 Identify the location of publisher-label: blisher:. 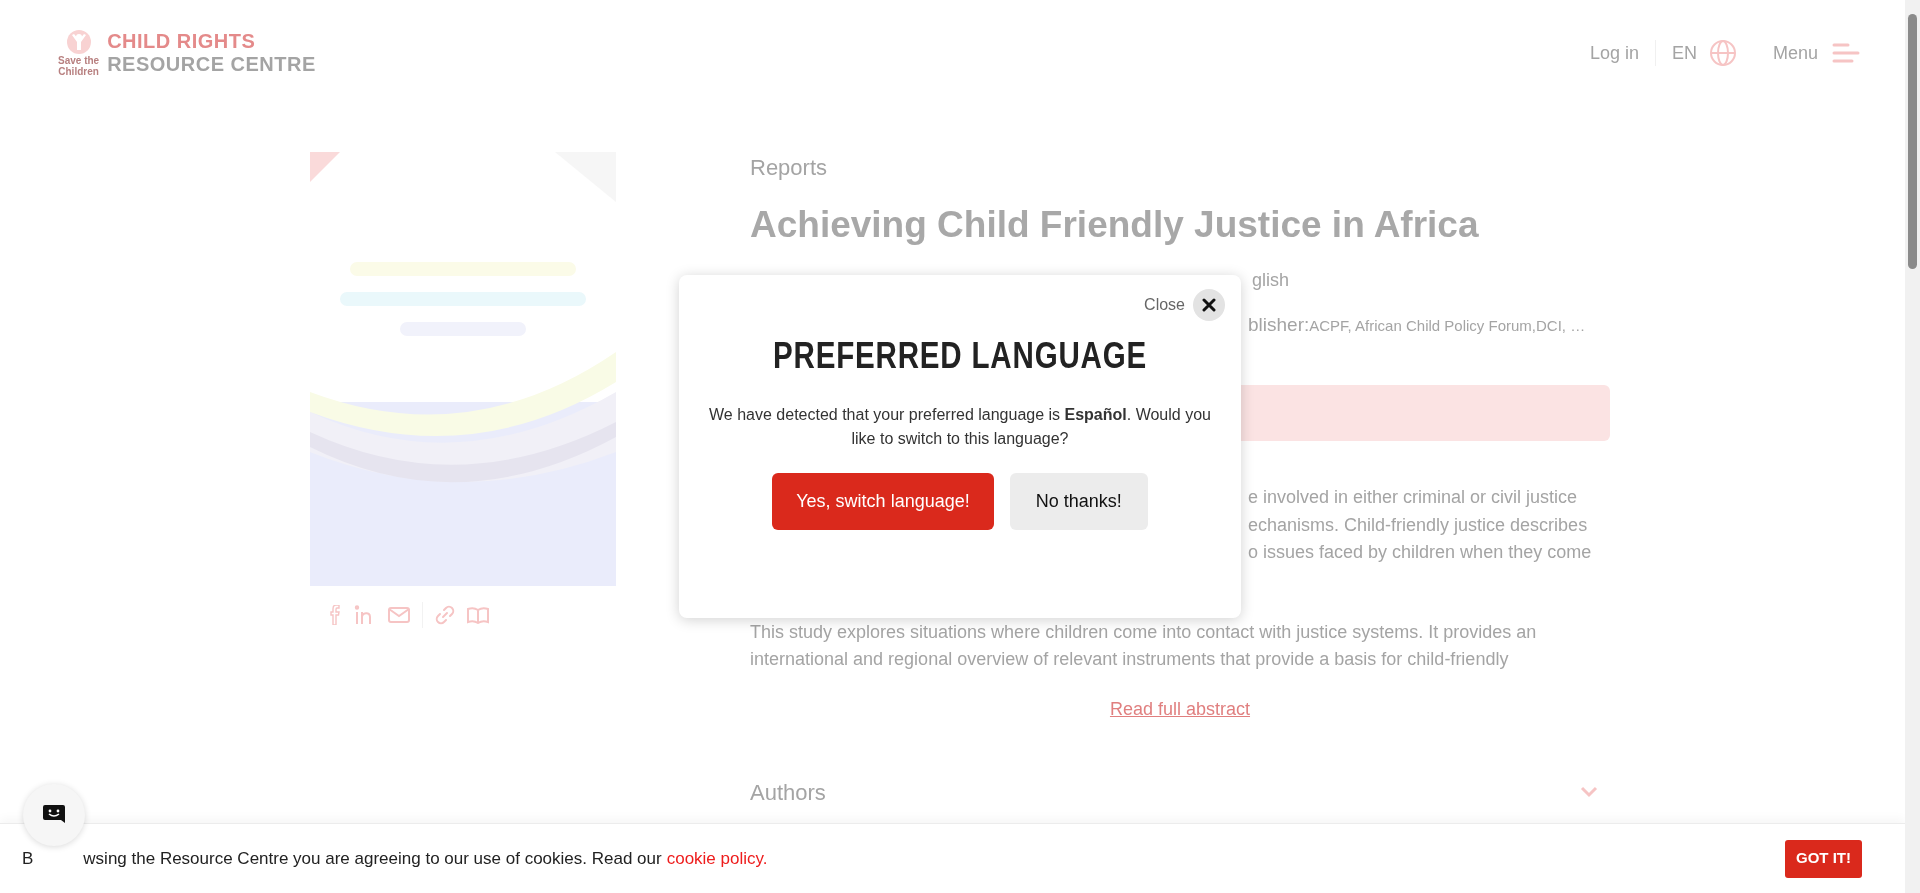
(1279, 324).